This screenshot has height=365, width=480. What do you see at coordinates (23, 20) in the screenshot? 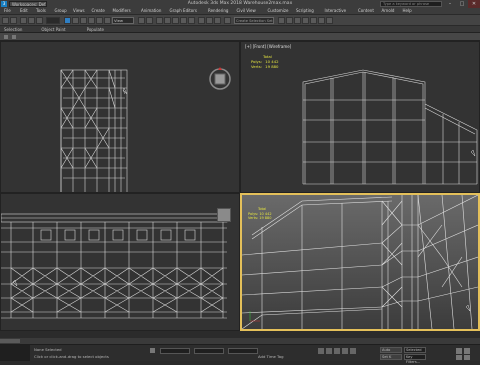
I see `link-icon` at bounding box center [23, 20].